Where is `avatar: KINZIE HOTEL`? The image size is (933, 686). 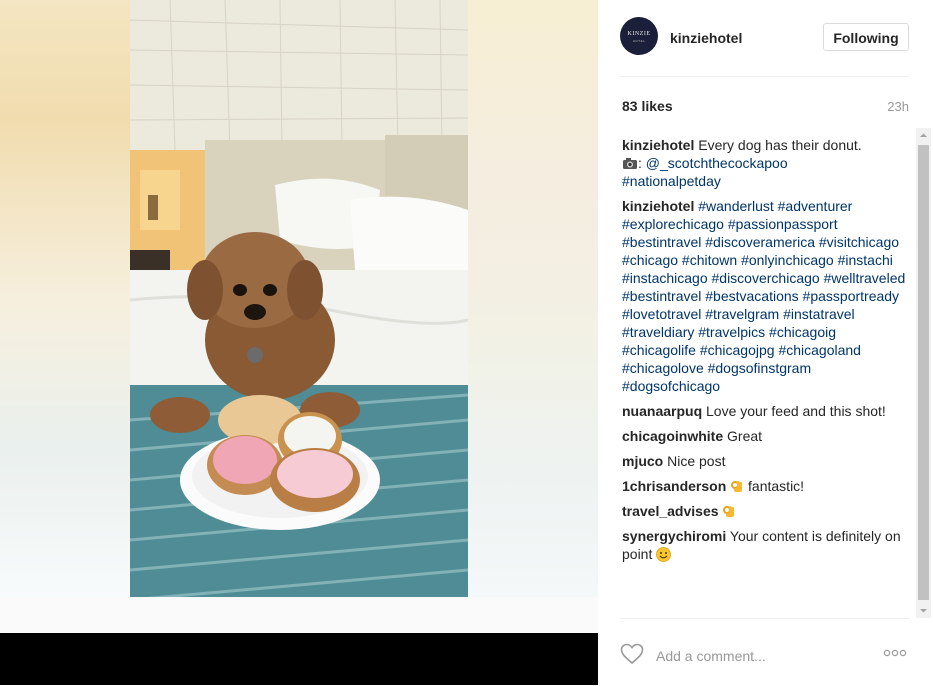
avatar: KINZIE HOTEL is located at coordinates (639, 36).